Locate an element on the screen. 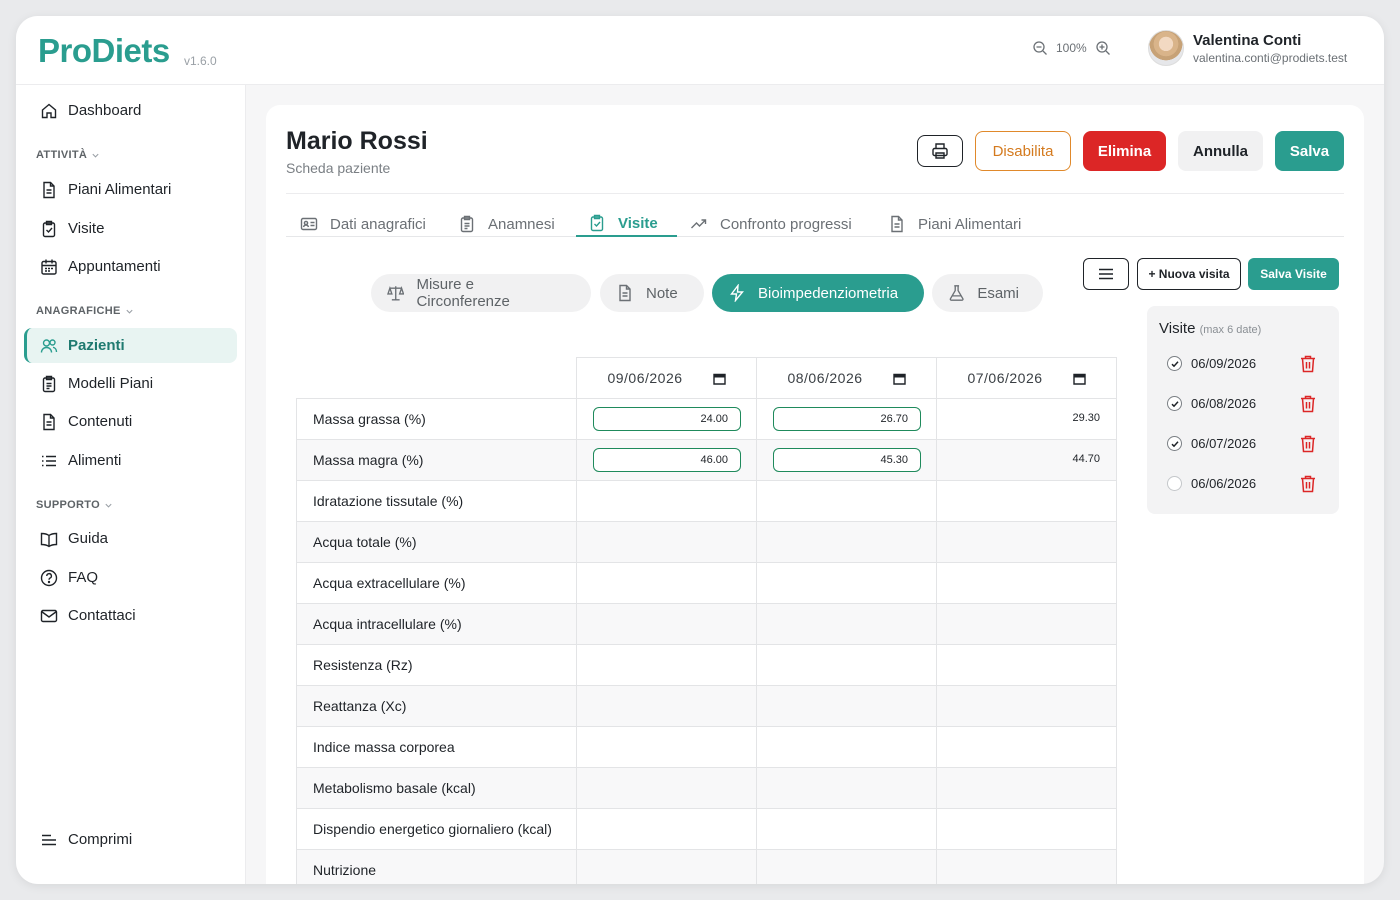 Image resolution: width=1400 pixels, height=900 pixels. sidebar-item-contact: Contattaci is located at coordinates (130, 615).